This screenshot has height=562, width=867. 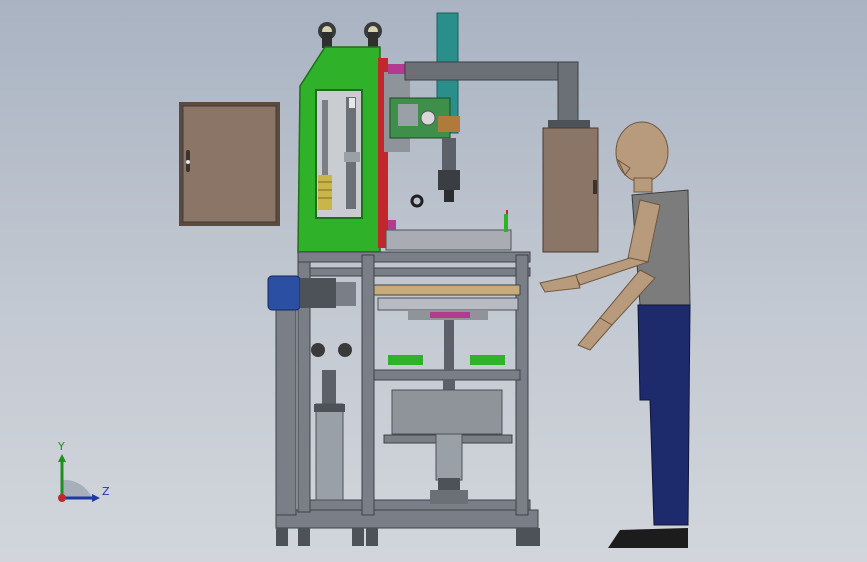 I want to click on leveling-feet, so click(x=408, y=537).